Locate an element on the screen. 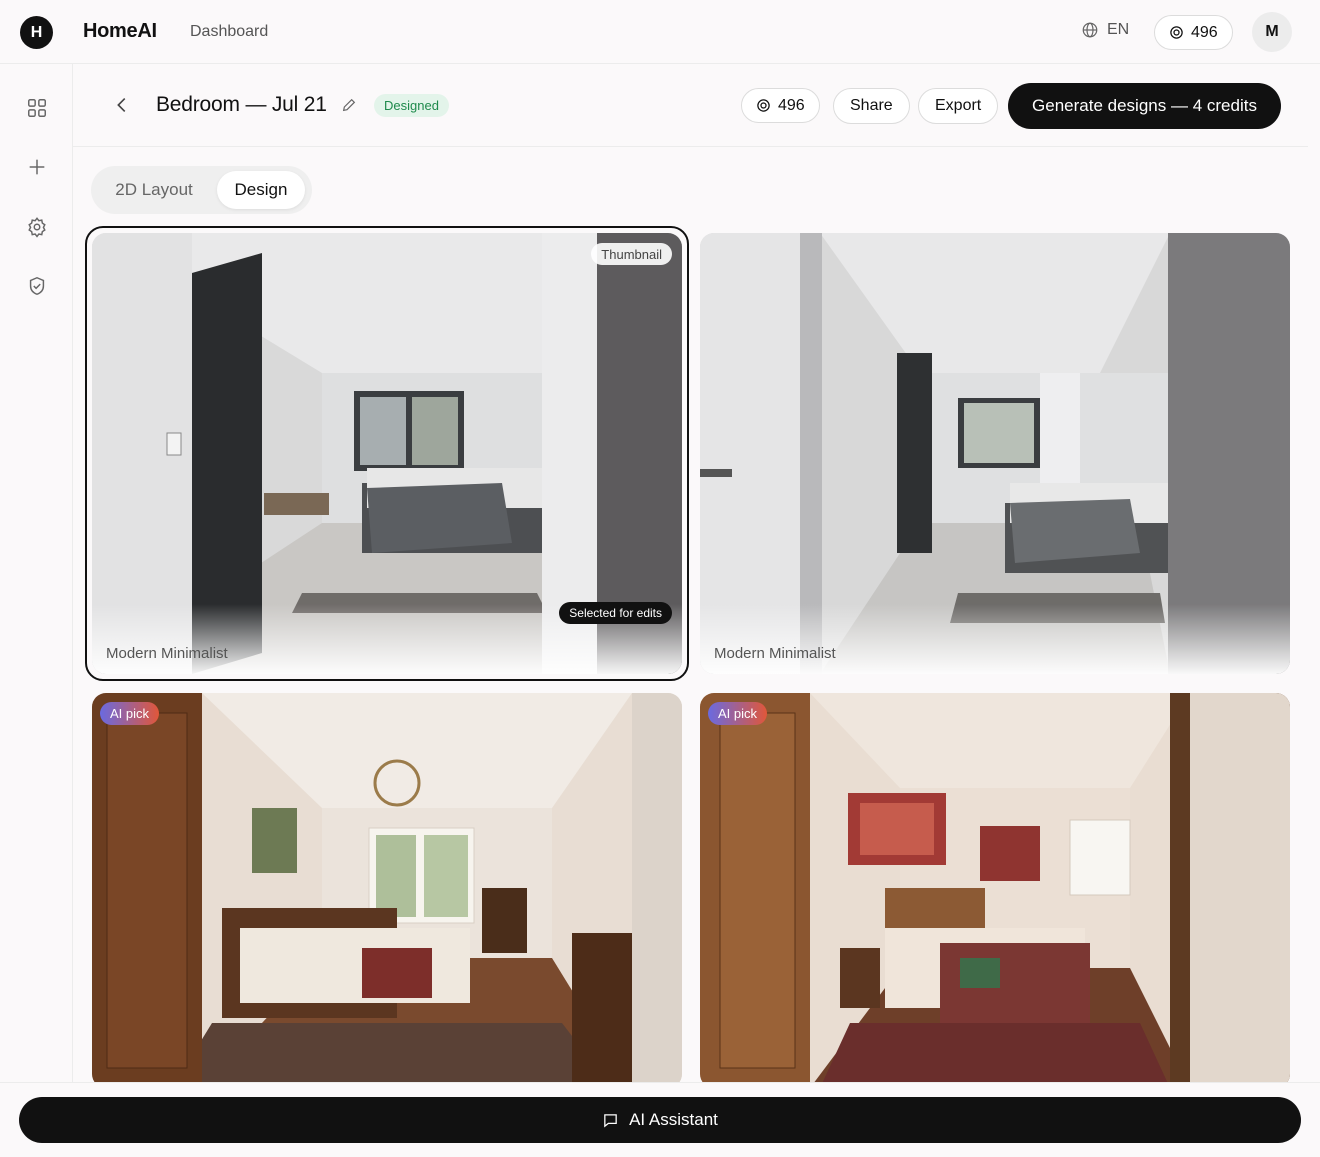  shield-check-icon is located at coordinates (37, 286).